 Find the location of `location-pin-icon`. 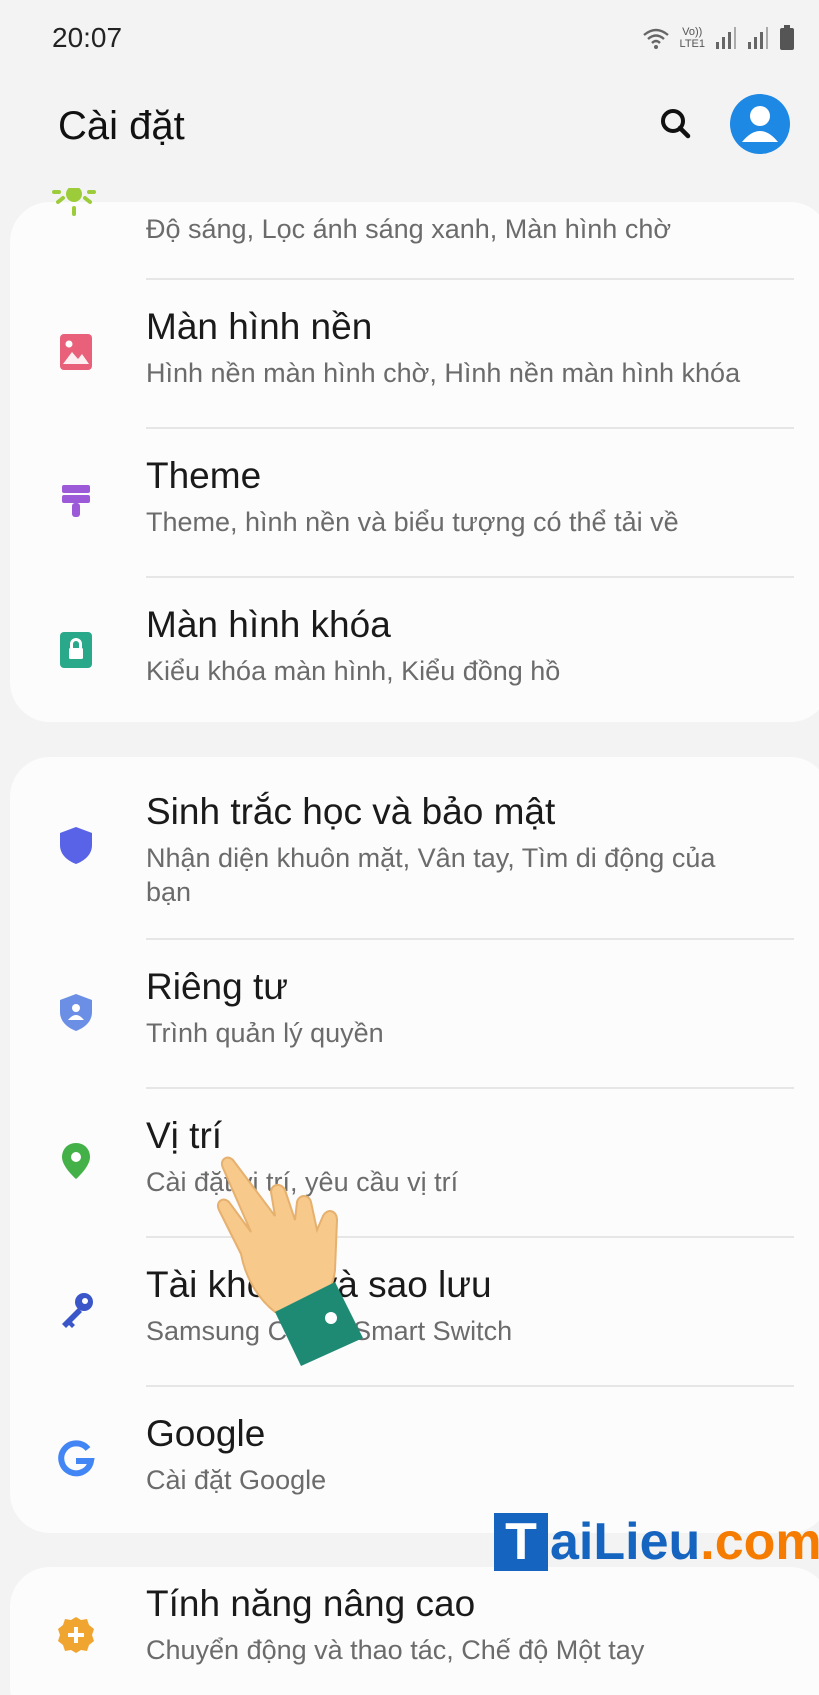

location-pin-icon is located at coordinates (76, 1161).